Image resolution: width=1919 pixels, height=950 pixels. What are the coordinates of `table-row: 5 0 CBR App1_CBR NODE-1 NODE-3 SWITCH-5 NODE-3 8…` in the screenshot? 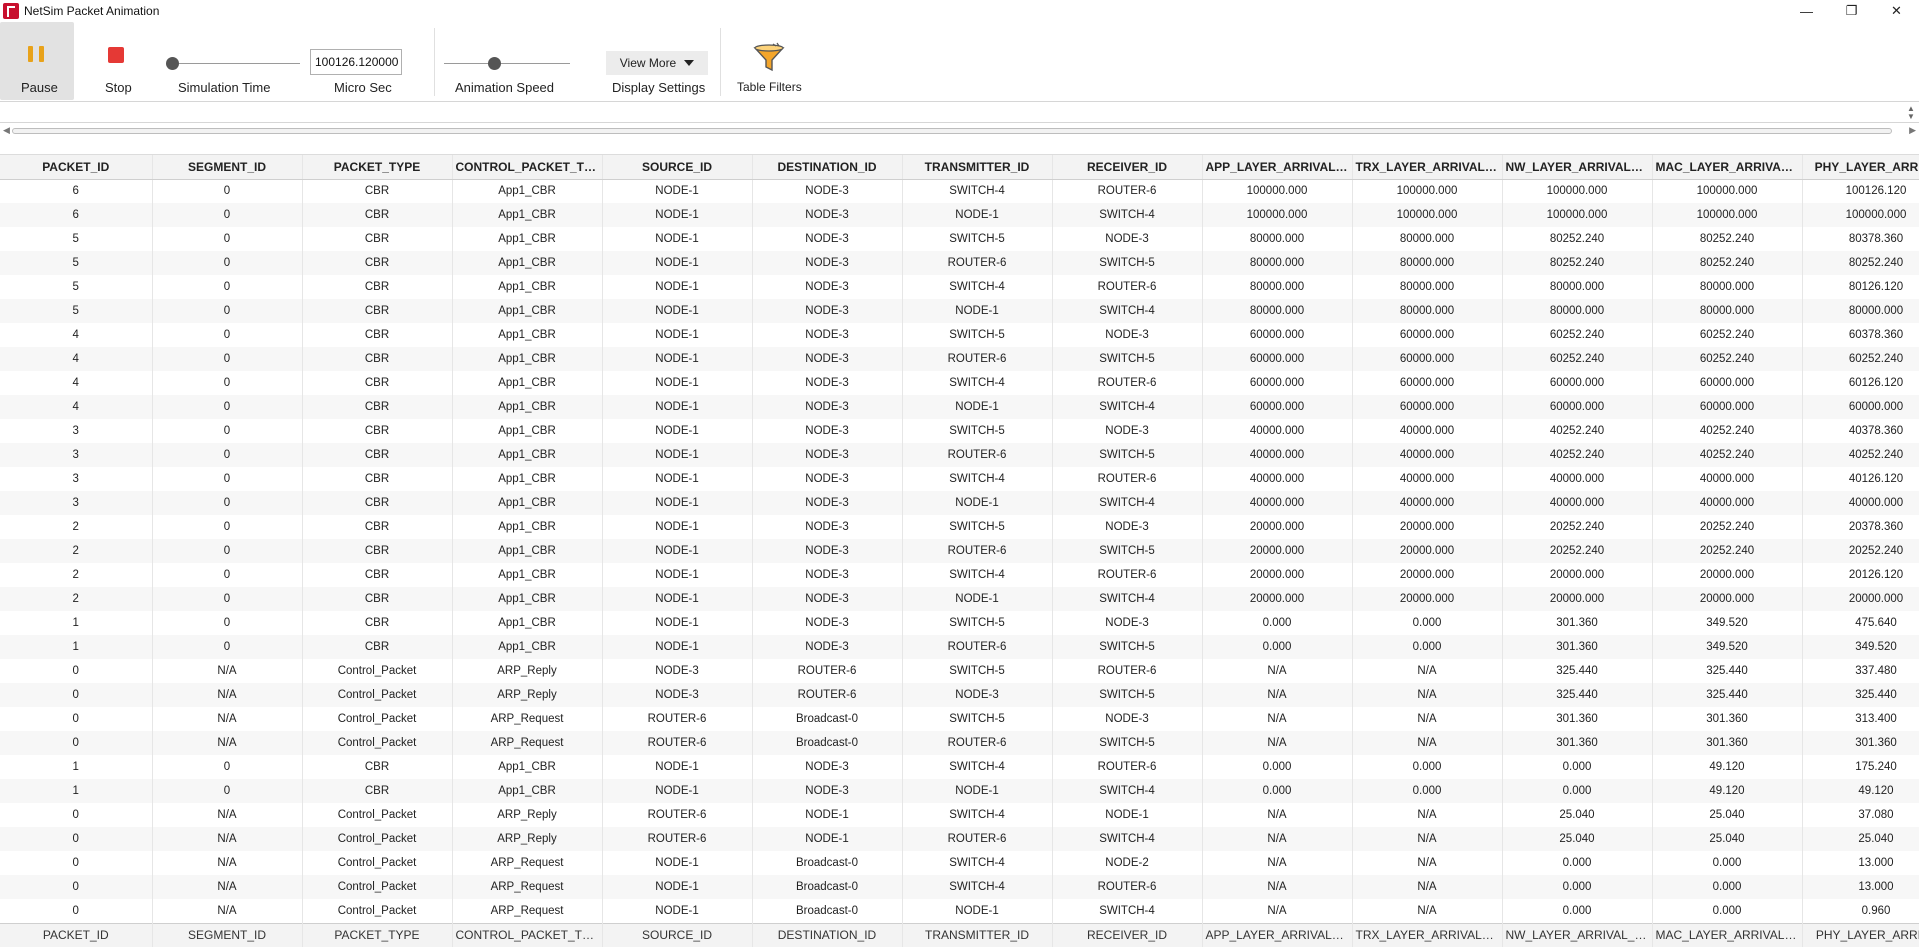 It's located at (959, 239).